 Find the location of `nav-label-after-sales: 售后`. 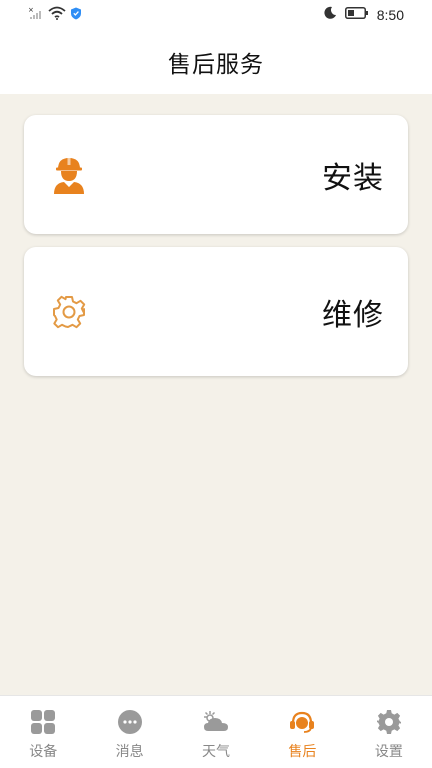

nav-label-after-sales: 售后 is located at coordinates (302, 752).